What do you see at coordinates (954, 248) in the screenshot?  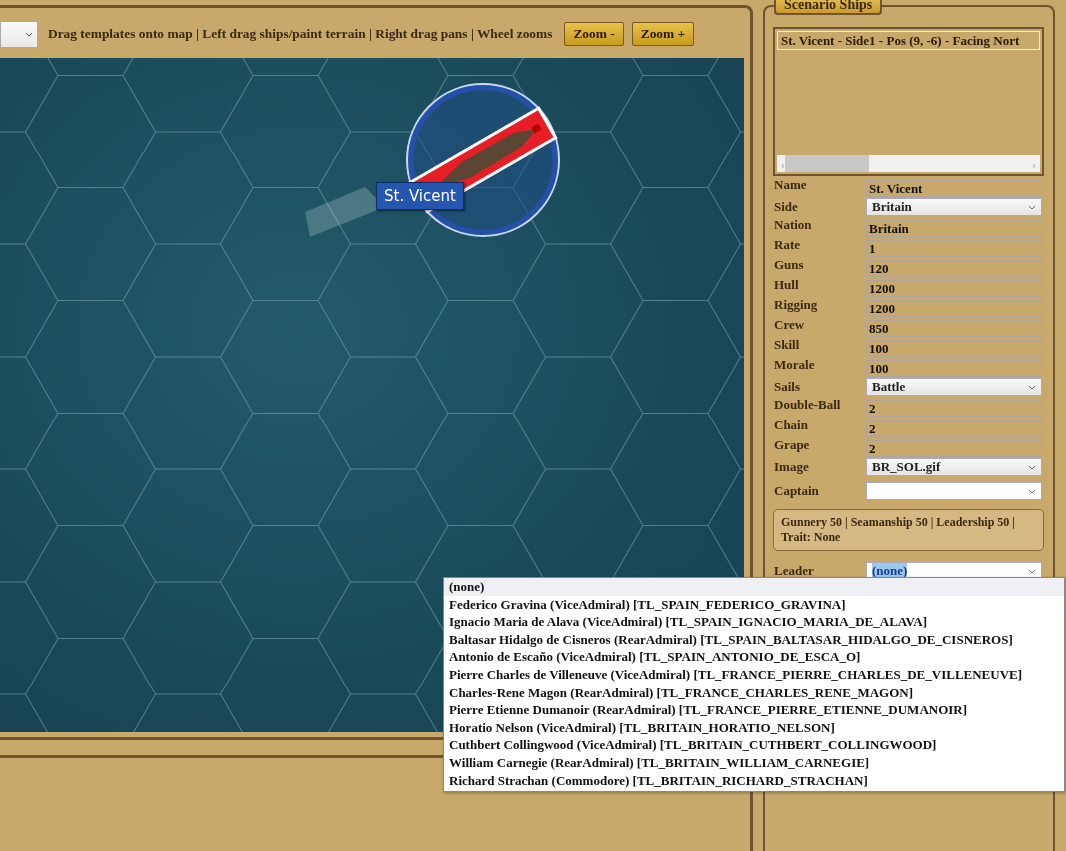 I see `input-field: 1` at bounding box center [954, 248].